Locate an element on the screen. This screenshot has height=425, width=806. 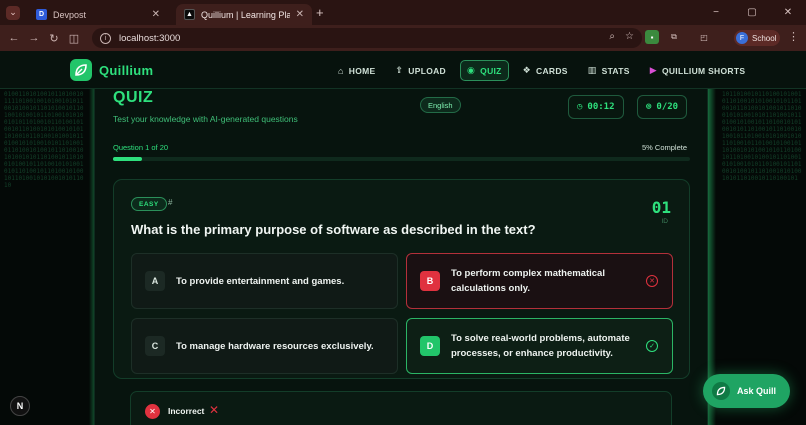
tab-devpost: D Devpost ✕ is located at coordinates (98, 14).